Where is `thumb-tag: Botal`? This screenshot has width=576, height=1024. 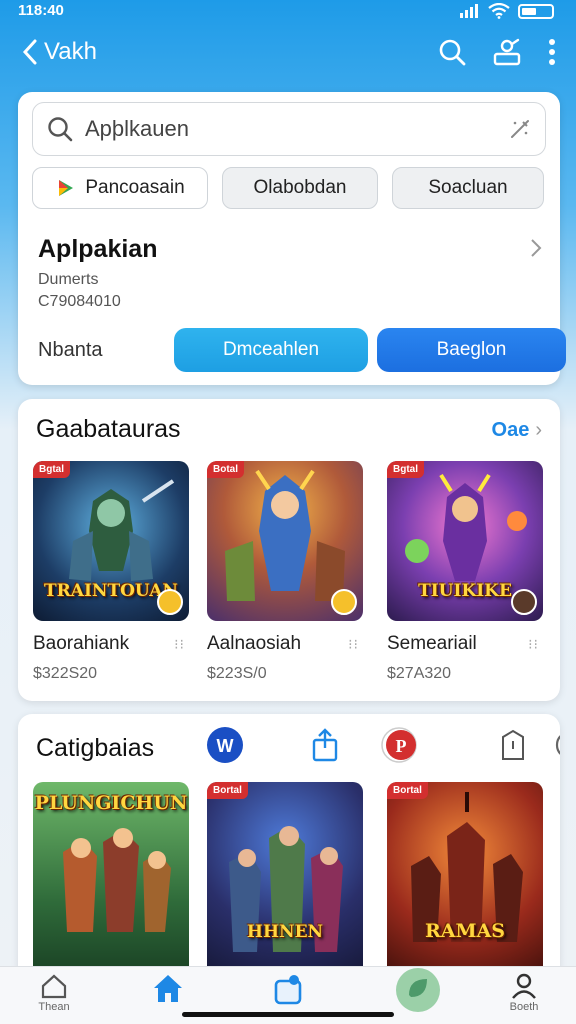 thumb-tag: Botal is located at coordinates (225, 469).